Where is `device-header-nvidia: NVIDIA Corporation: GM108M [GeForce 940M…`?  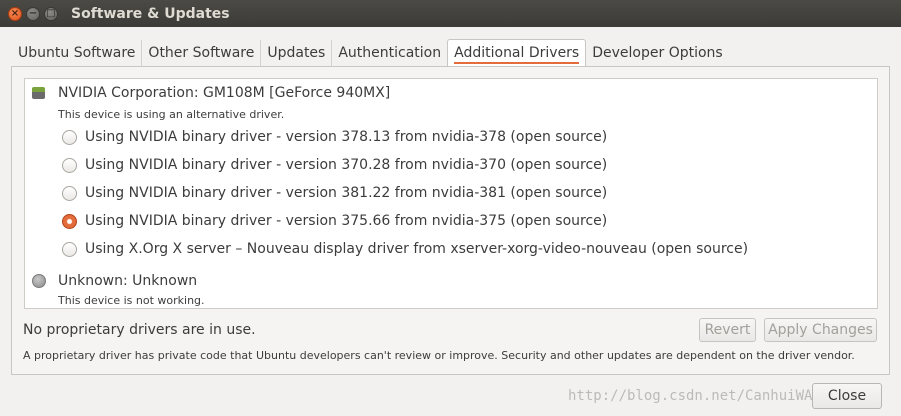
device-header-nvidia: NVIDIA Corporation: GM108M [GeForce 940M… is located at coordinates (211, 93).